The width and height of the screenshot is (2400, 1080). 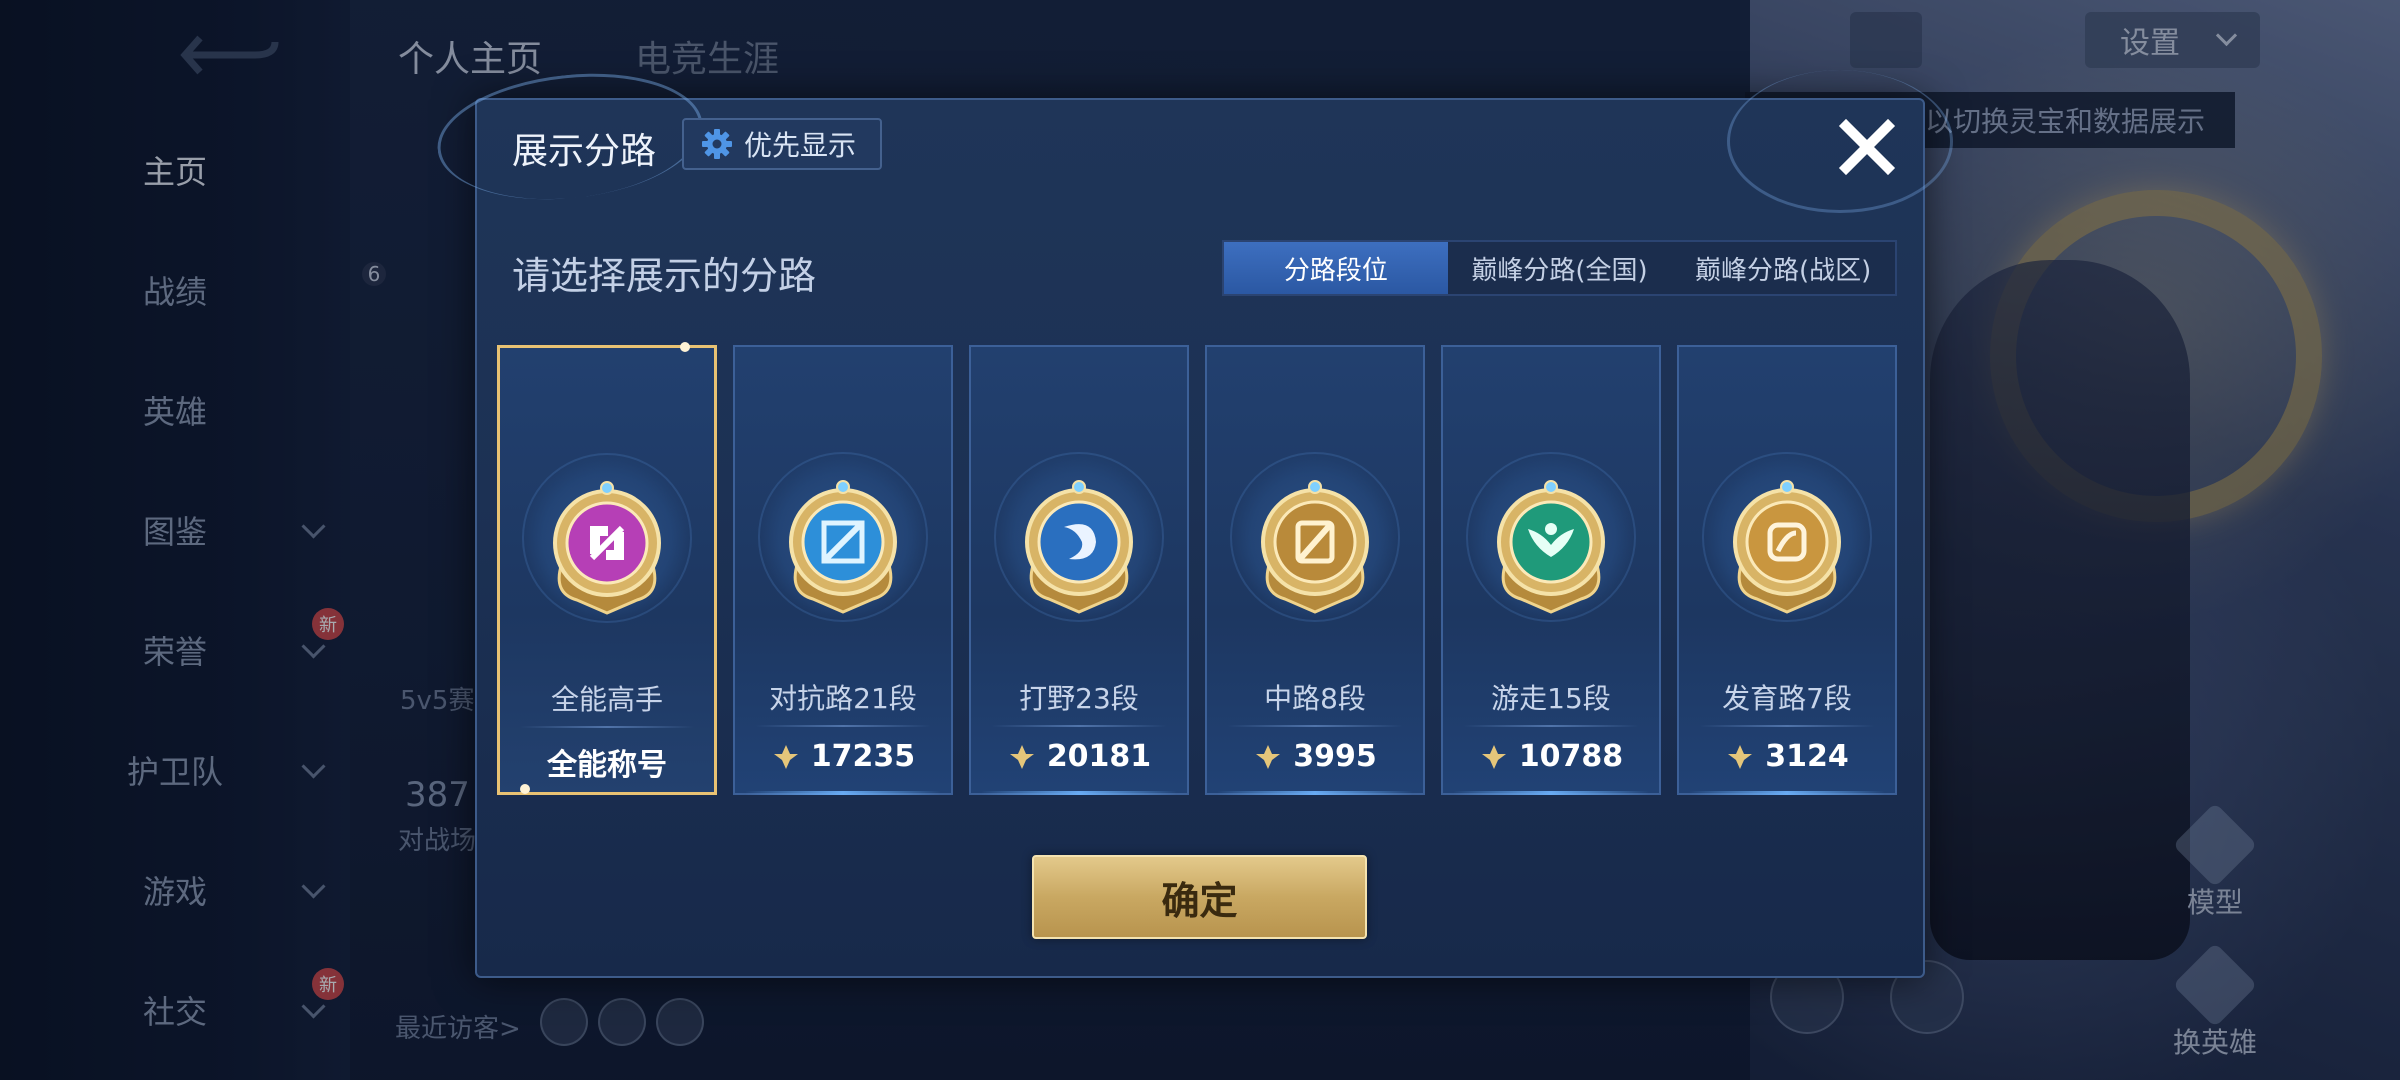 I want to click on lane-value: 3124, so click(x=1787, y=756).